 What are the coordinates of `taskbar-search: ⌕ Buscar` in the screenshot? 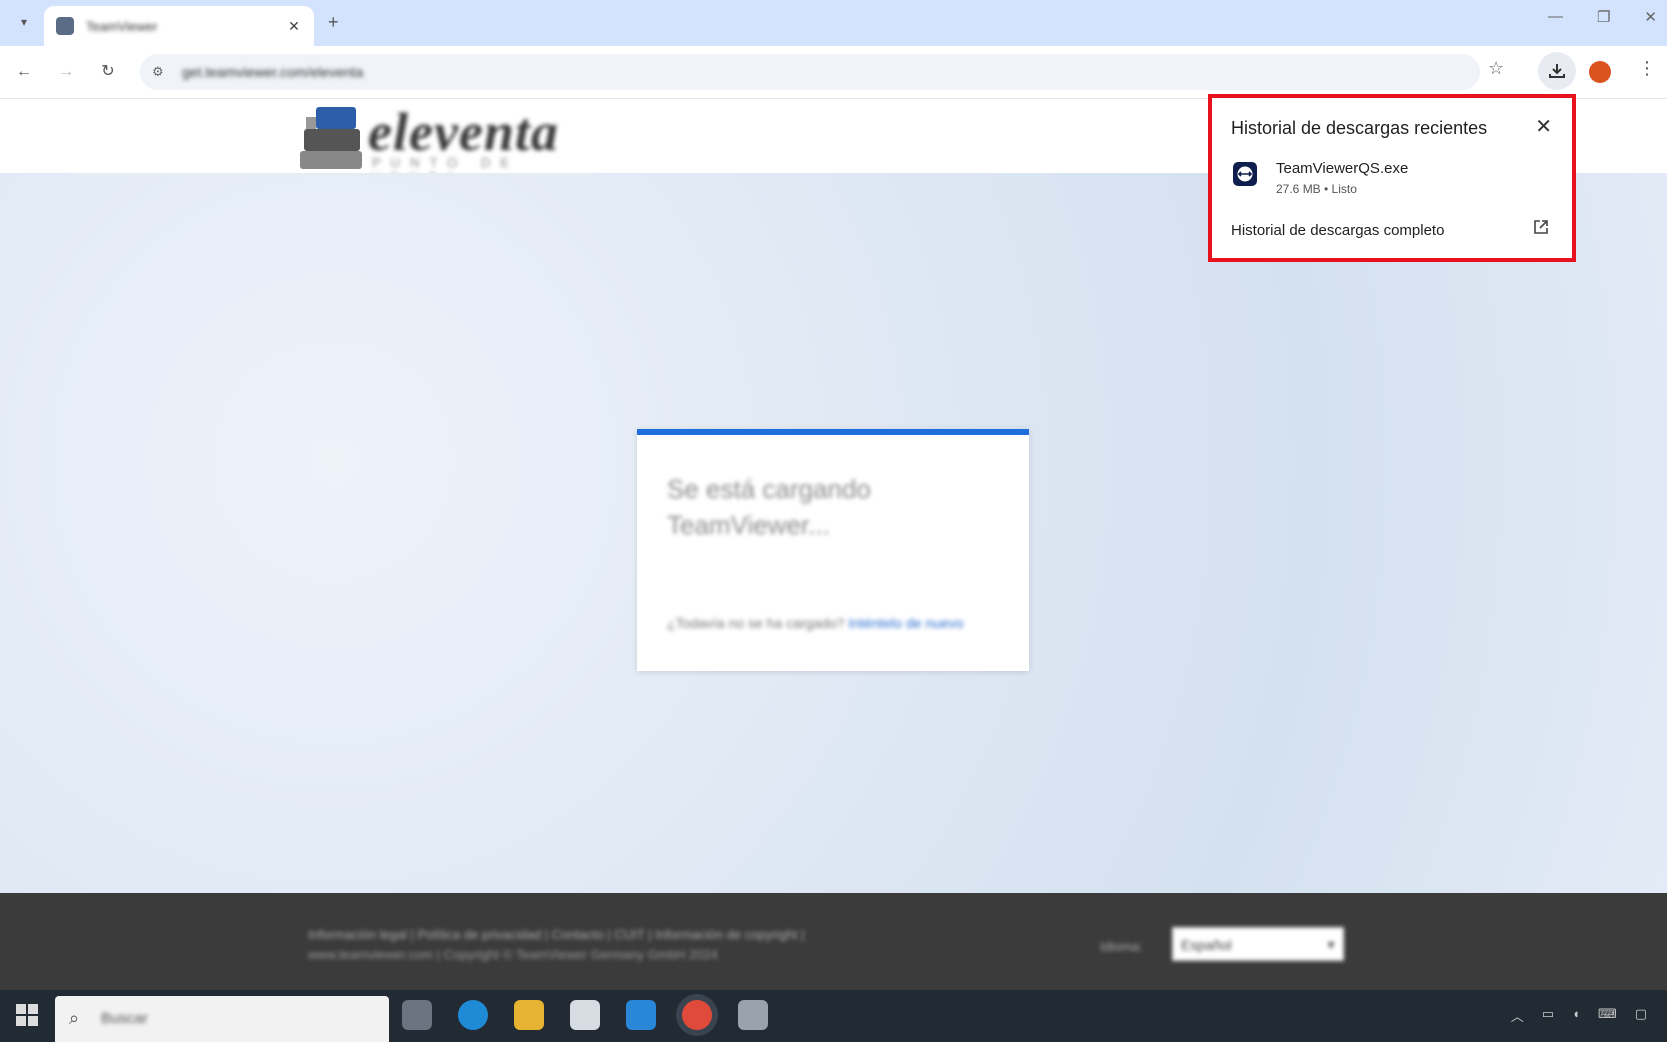 It's located at (222, 1019).